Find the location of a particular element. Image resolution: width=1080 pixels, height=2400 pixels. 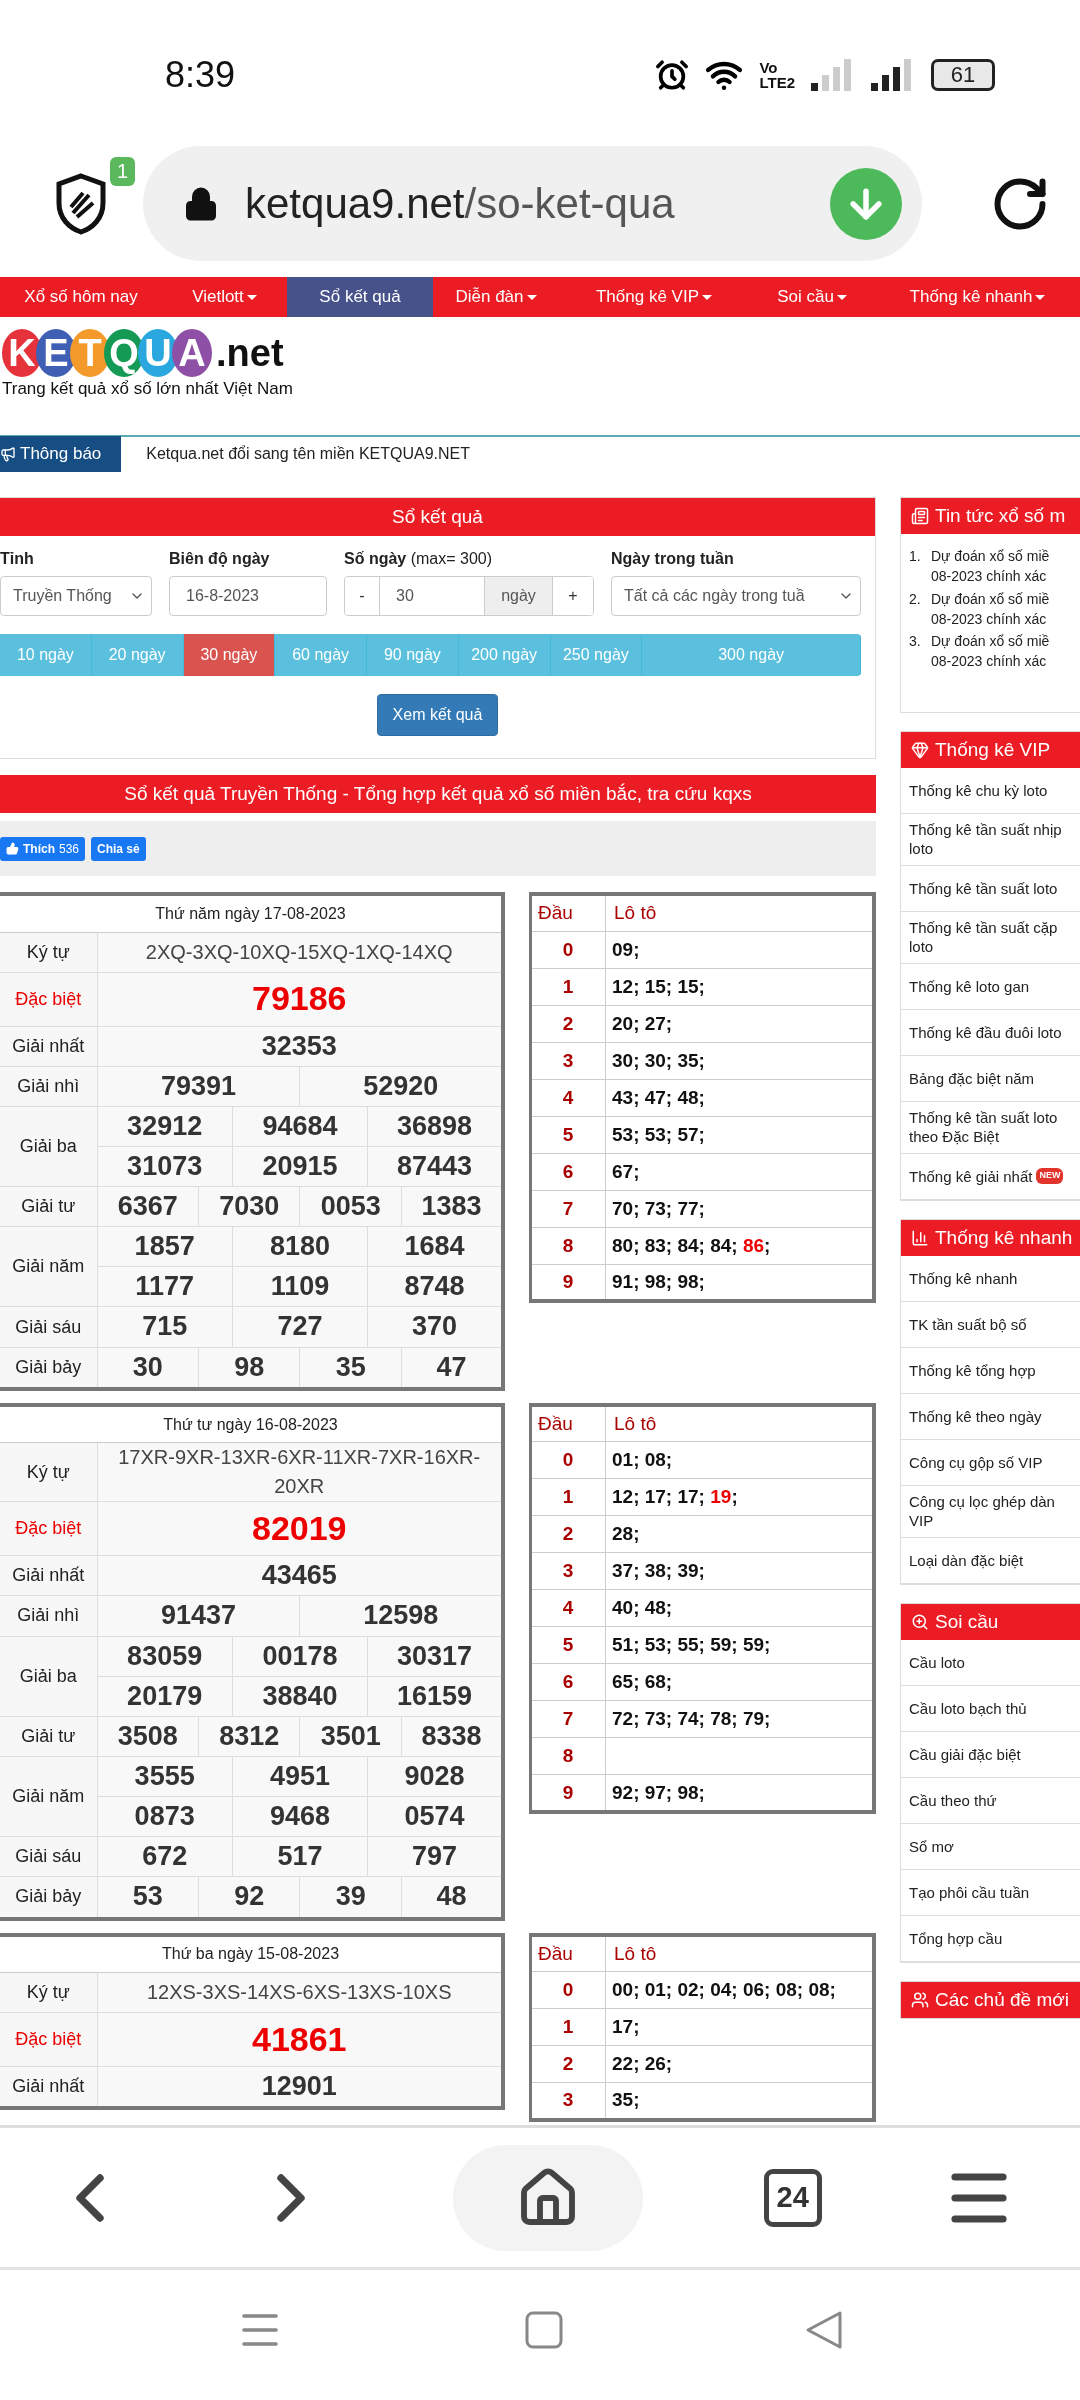

nav-tab: Diễn đàn is located at coordinates (496, 297).